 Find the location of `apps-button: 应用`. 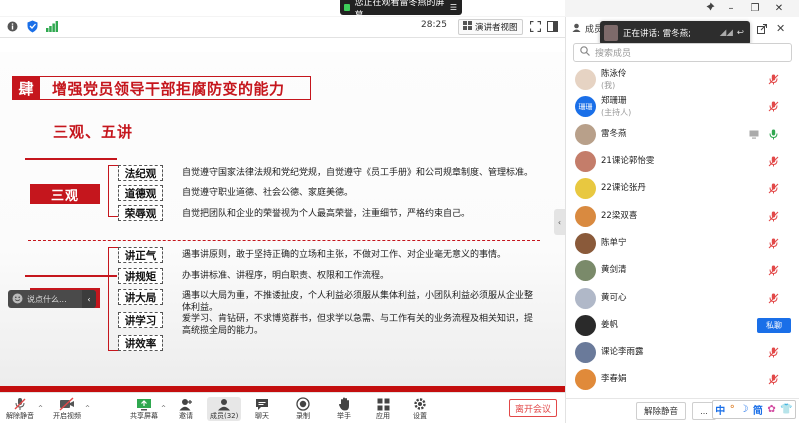

apps-button: 应用 is located at coordinates (383, 409).